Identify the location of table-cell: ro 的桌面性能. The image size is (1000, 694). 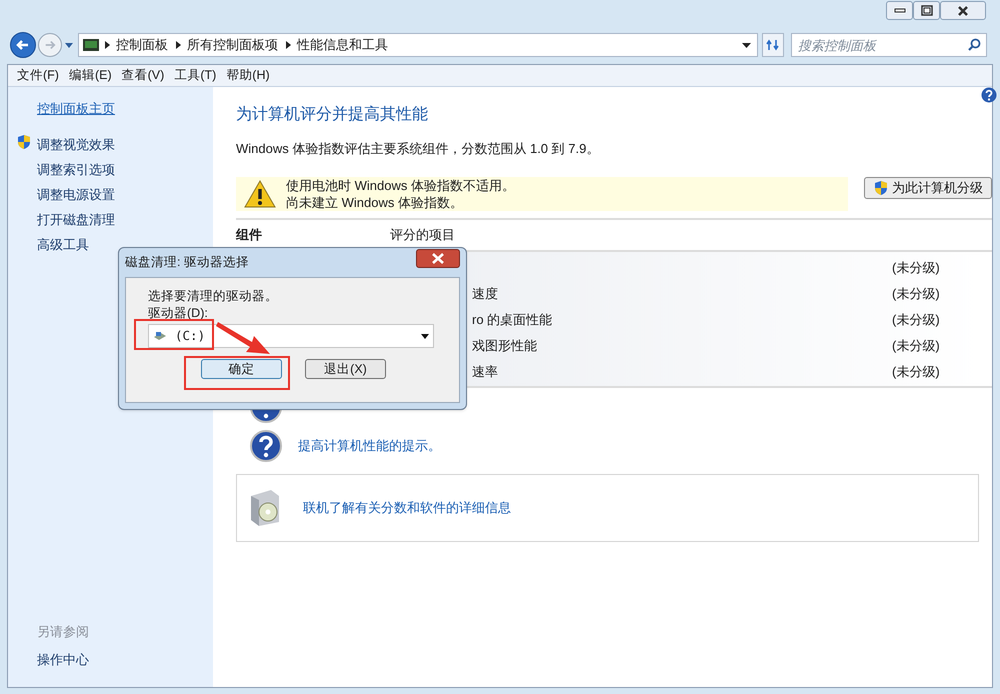
(512, 319).